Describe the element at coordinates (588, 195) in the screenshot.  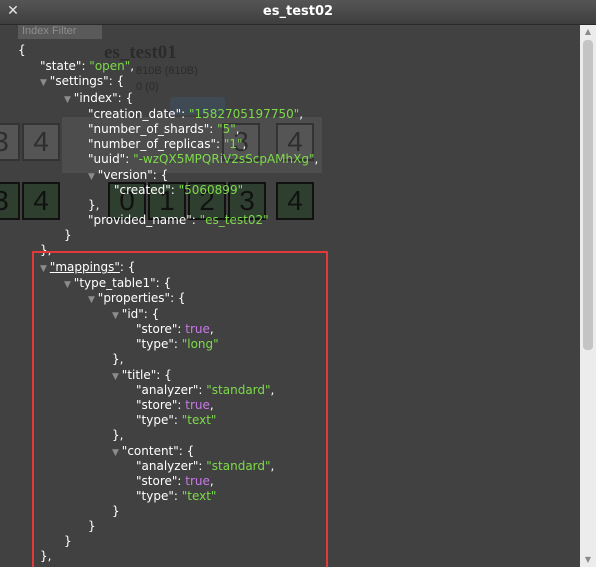
I see `scrollbar-thumb` at that location.